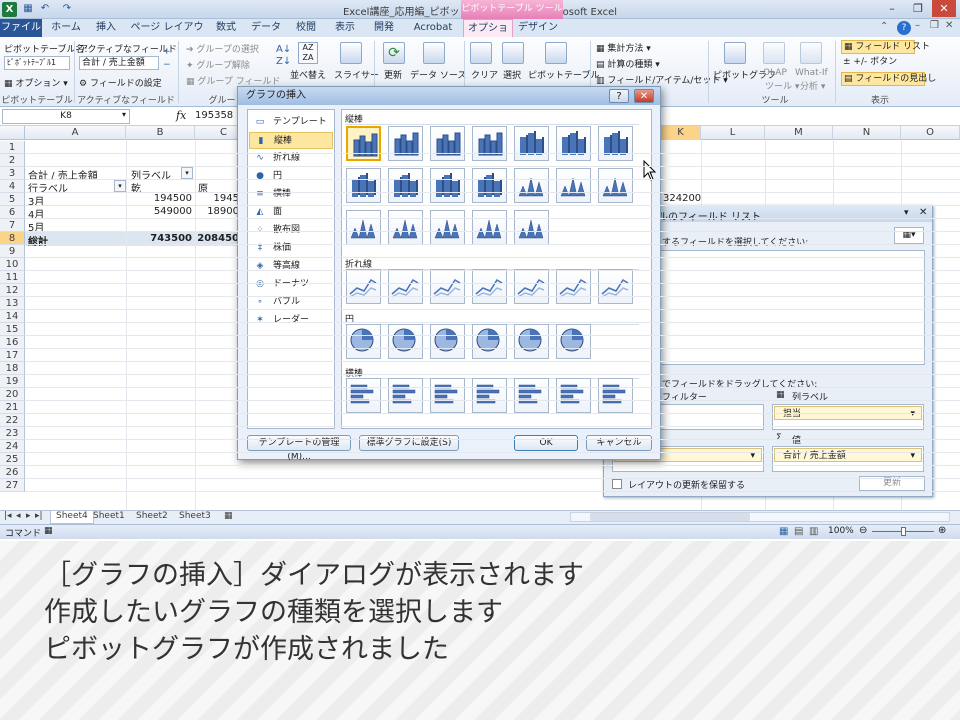  Describe the element at coordinates (937, 27) in the screenshot. I see `workbook-restore-icon: ❐` at that location.